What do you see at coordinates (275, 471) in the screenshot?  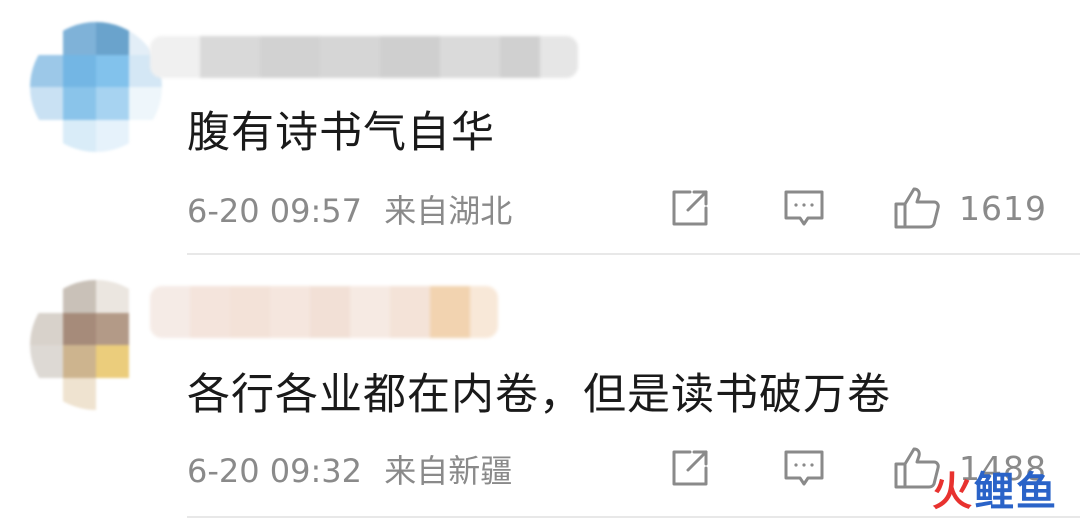 I see `timestamp: 6-20 09:32` at bounding box center [275, 471].